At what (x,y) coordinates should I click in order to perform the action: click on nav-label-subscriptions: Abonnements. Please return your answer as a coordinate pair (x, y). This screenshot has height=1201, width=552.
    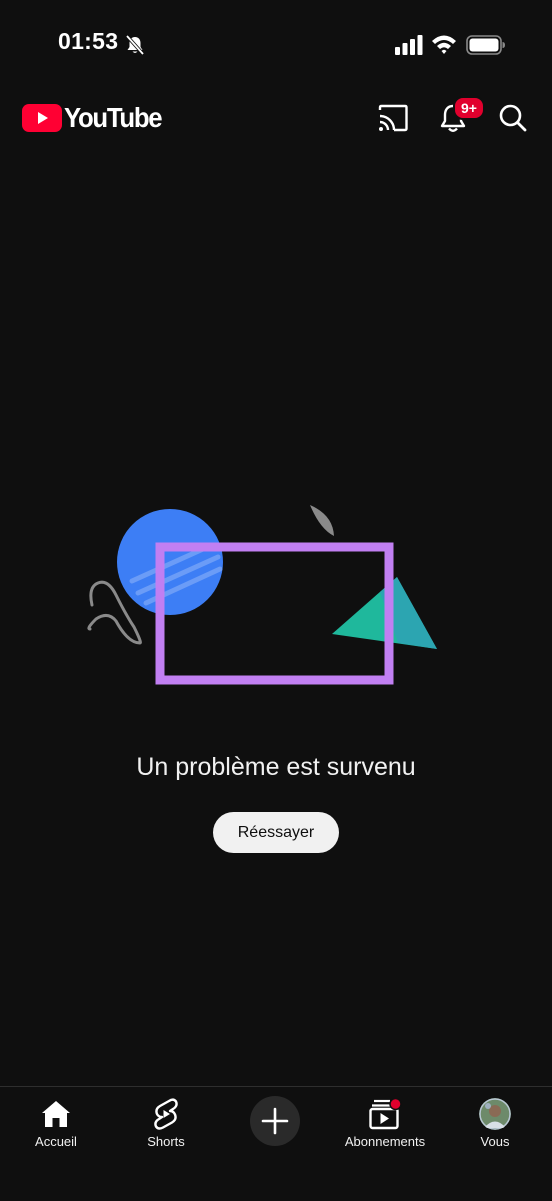
    Looking at the image, I should click on (385, 1141).